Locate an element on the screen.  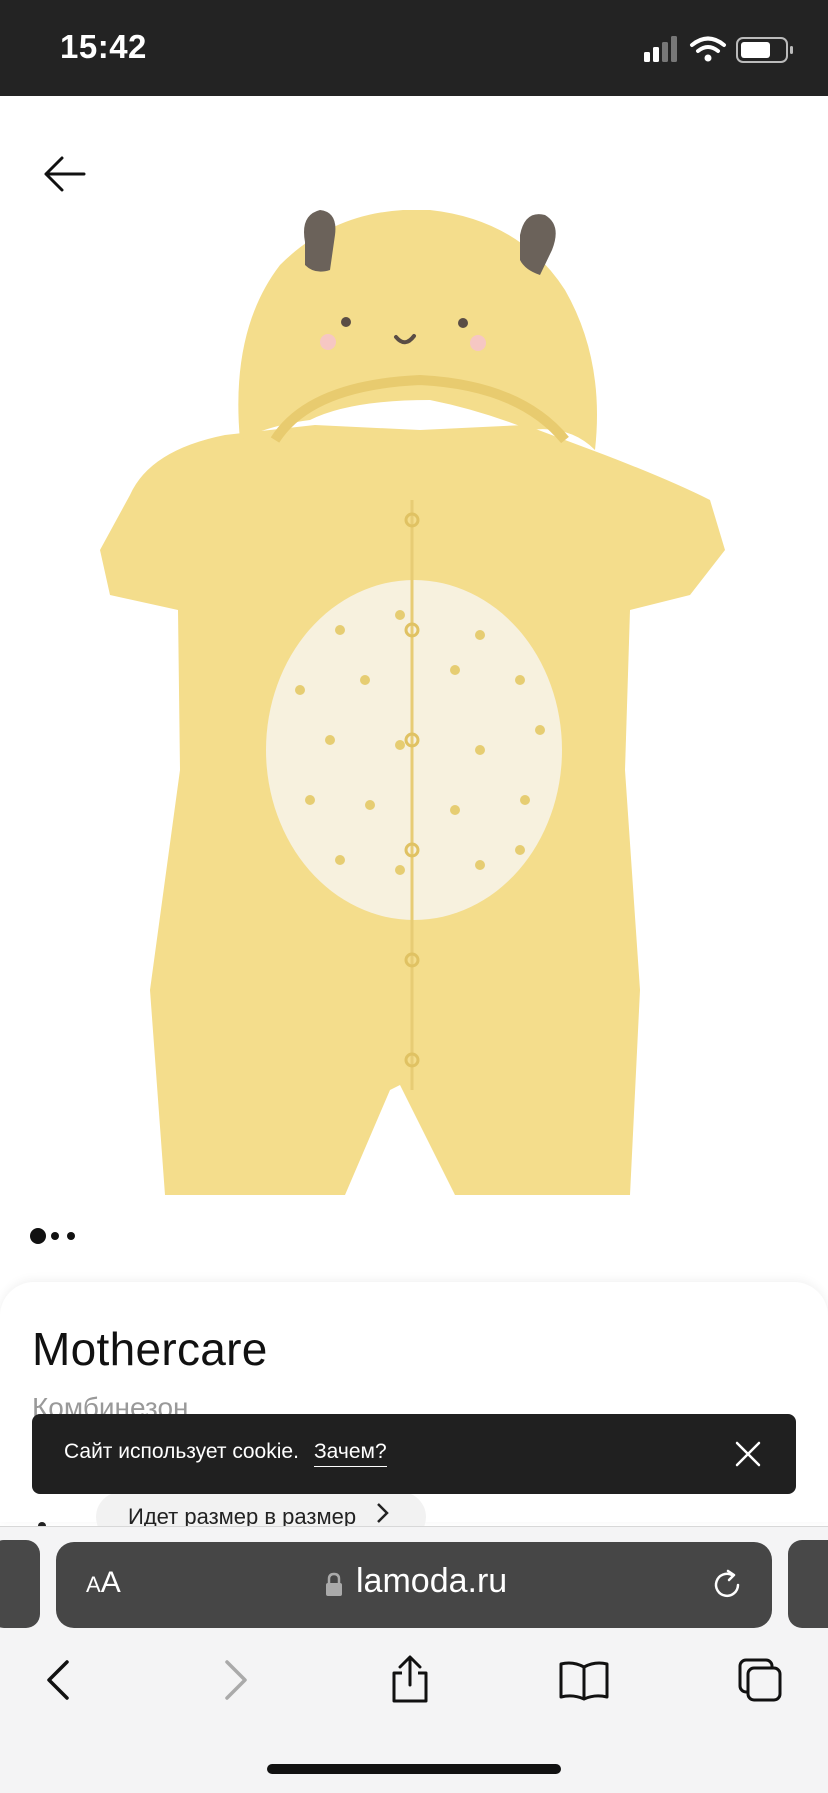
cookie-text: Сайт использует cookie. is located at coordinates (181, 1451).